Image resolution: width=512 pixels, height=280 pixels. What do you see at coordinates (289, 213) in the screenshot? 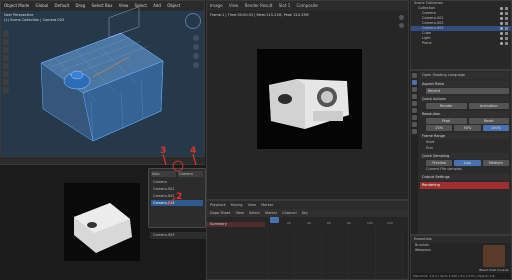
I see `menu-channel: Channel` at bounding box center [289, 213].